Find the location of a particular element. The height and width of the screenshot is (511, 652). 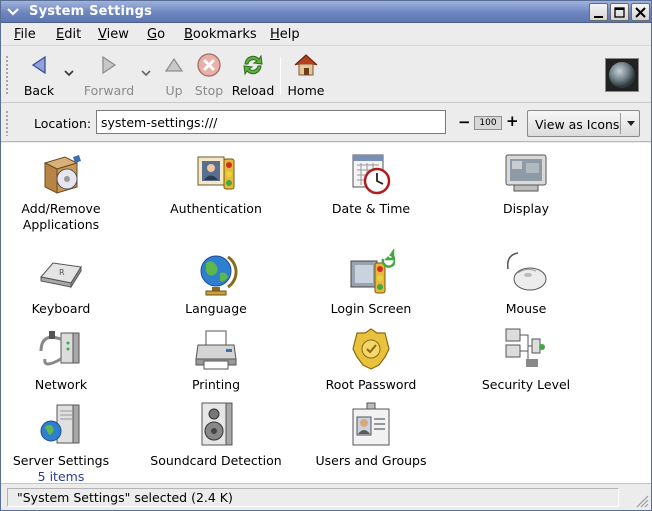

item-printing: Printing is located at coordinates (216, 359).